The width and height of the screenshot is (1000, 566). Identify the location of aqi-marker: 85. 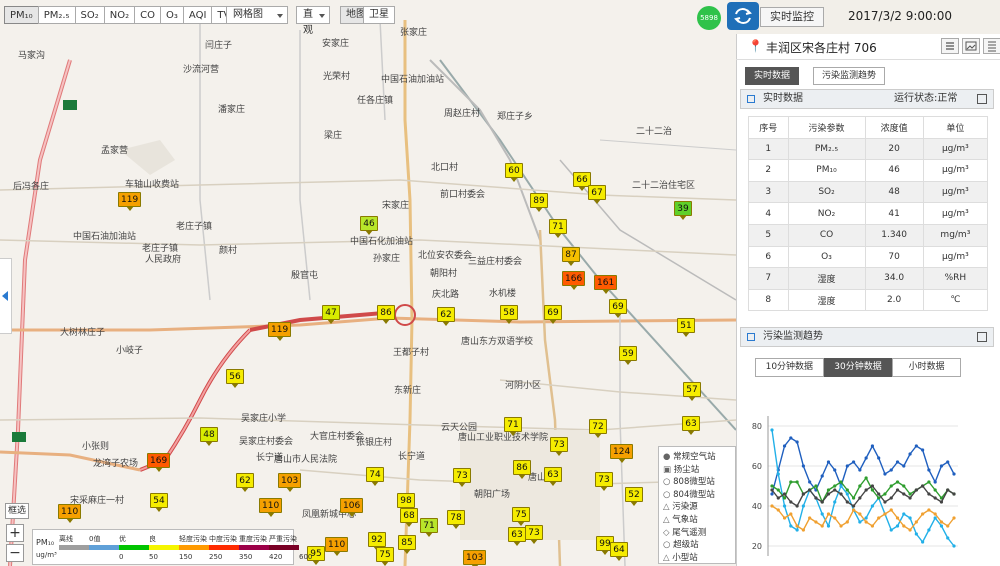
(407, 544).